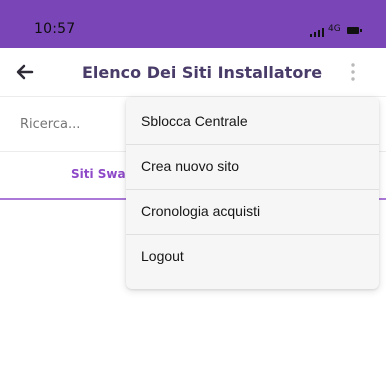 Image resolution: width=386 pixels, height=370 pixels. What do you see at coordinates (334, 29) in the screenshot?
I see `network-type: 4G` at bounding box center [334, 29].